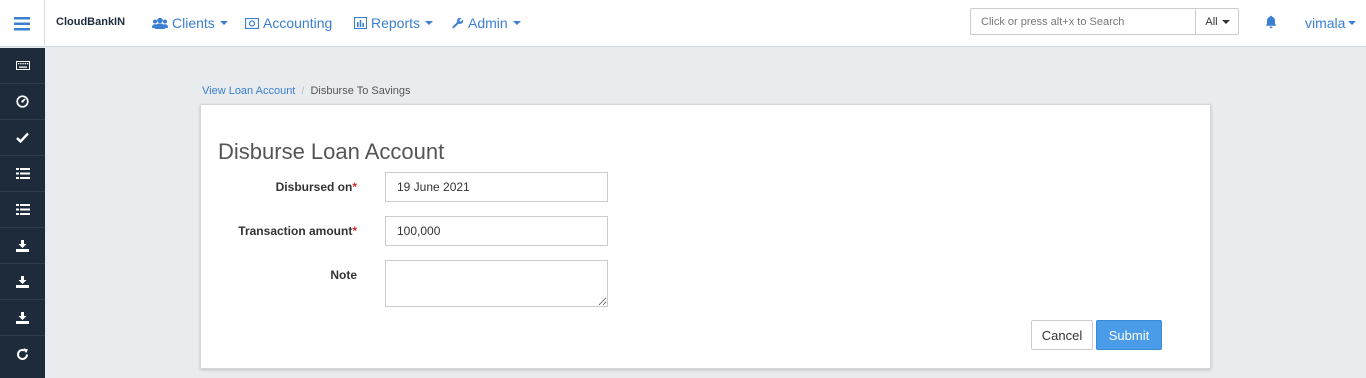  I want to click on sidebar-item-dashboard, so click(22, 102).